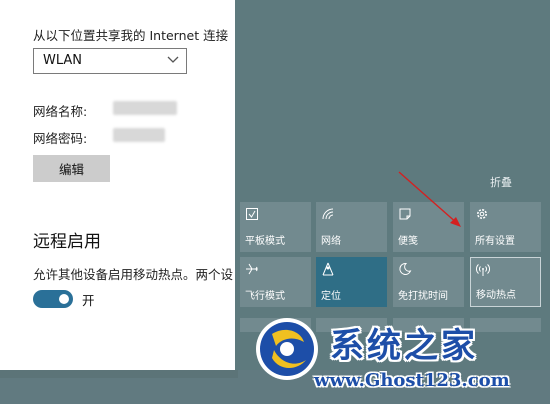  What do you see at coordinates (53, 299) in the screenshot?
I see `remote-enable-toggle` at bounding box center [53, 299].